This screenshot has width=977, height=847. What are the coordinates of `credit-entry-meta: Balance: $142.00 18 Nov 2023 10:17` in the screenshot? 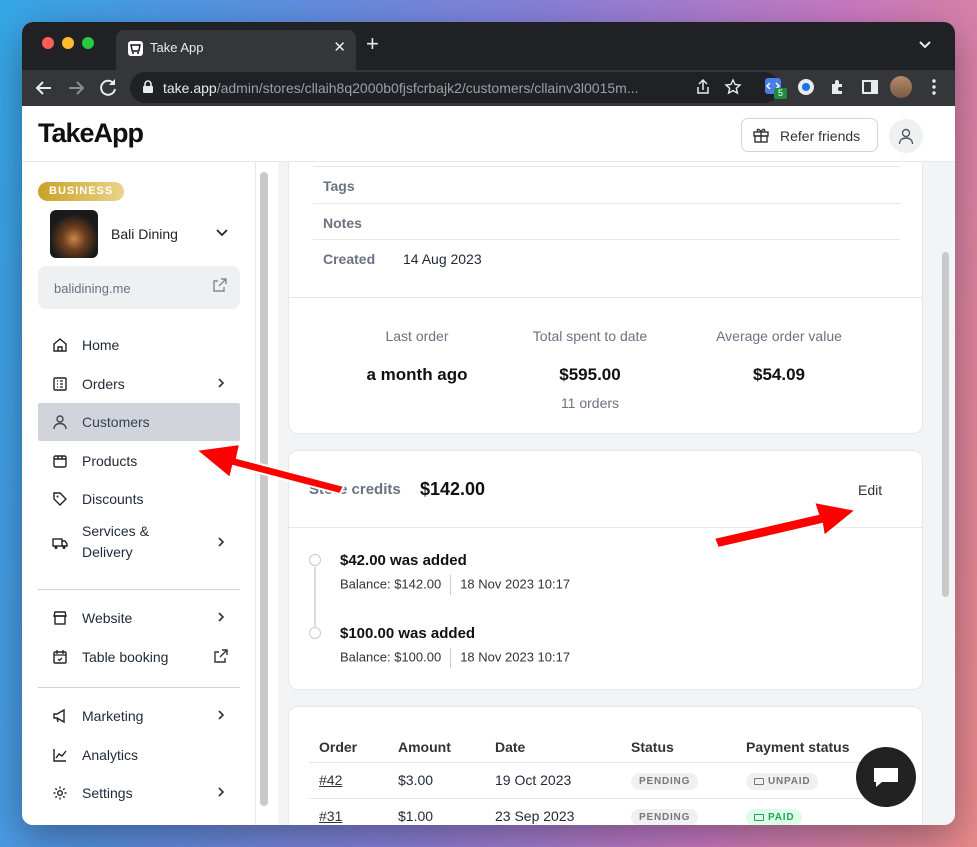 It's located at (455, 585).